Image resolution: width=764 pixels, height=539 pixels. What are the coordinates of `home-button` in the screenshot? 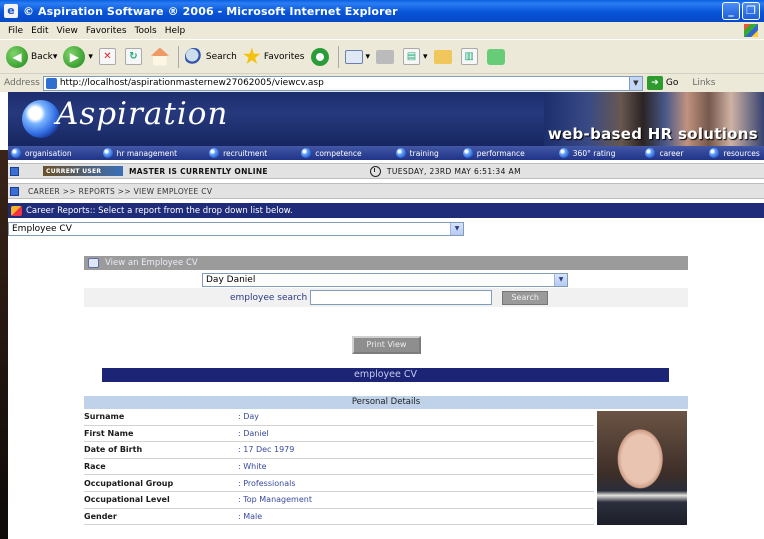 It's located at (161, 56).